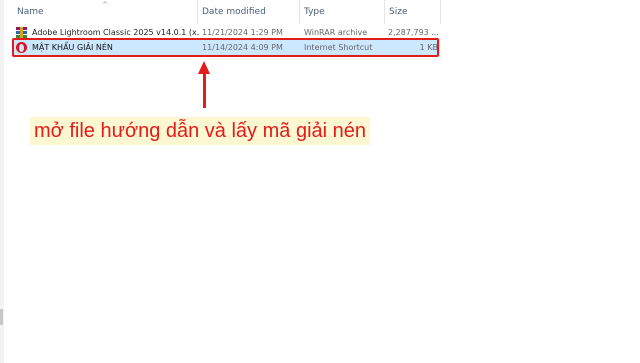 The height and width of the screenshot is (363, 640). I want to click on column-header-bar: Name ^ Date modified Type Size, so click(320, 12).